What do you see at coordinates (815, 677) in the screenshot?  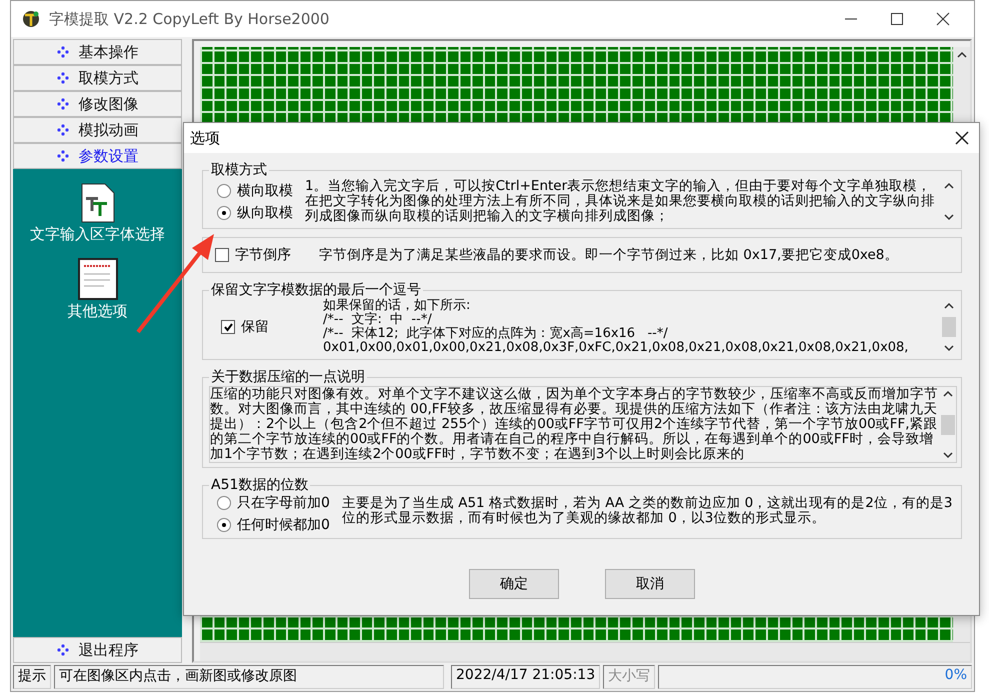 I see `progress-text: 0%` at bounding box center [815, 677].